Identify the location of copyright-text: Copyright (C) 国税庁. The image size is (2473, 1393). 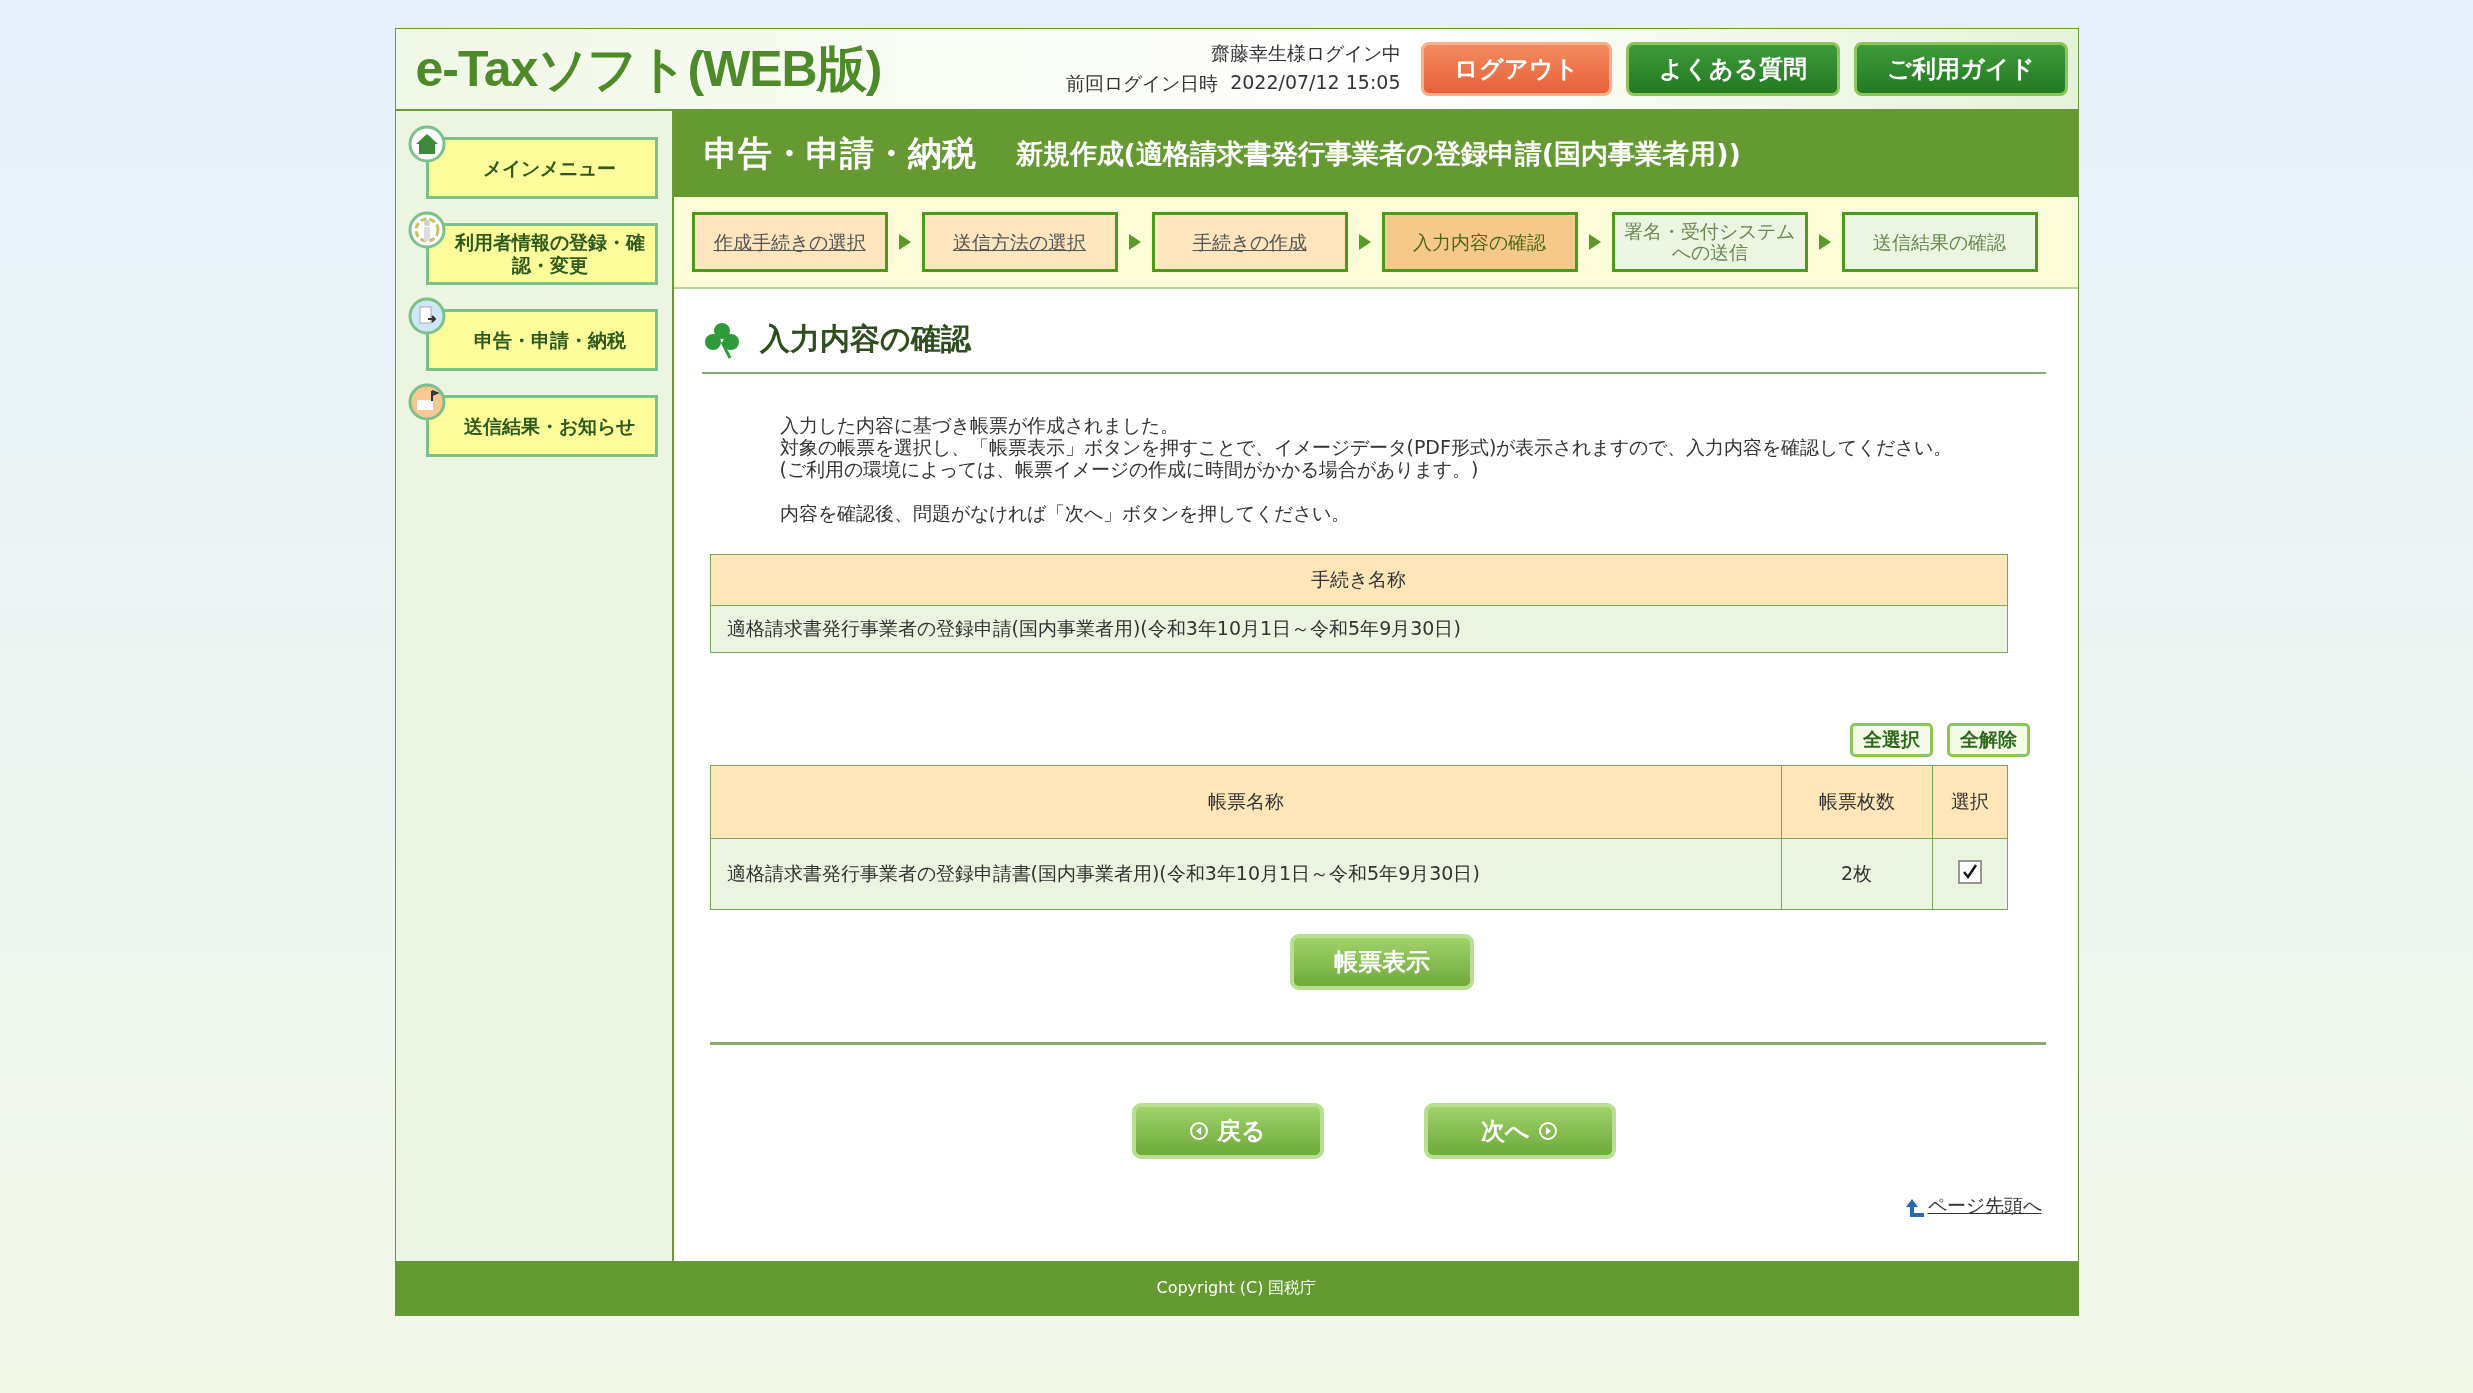
(1236, 1288).